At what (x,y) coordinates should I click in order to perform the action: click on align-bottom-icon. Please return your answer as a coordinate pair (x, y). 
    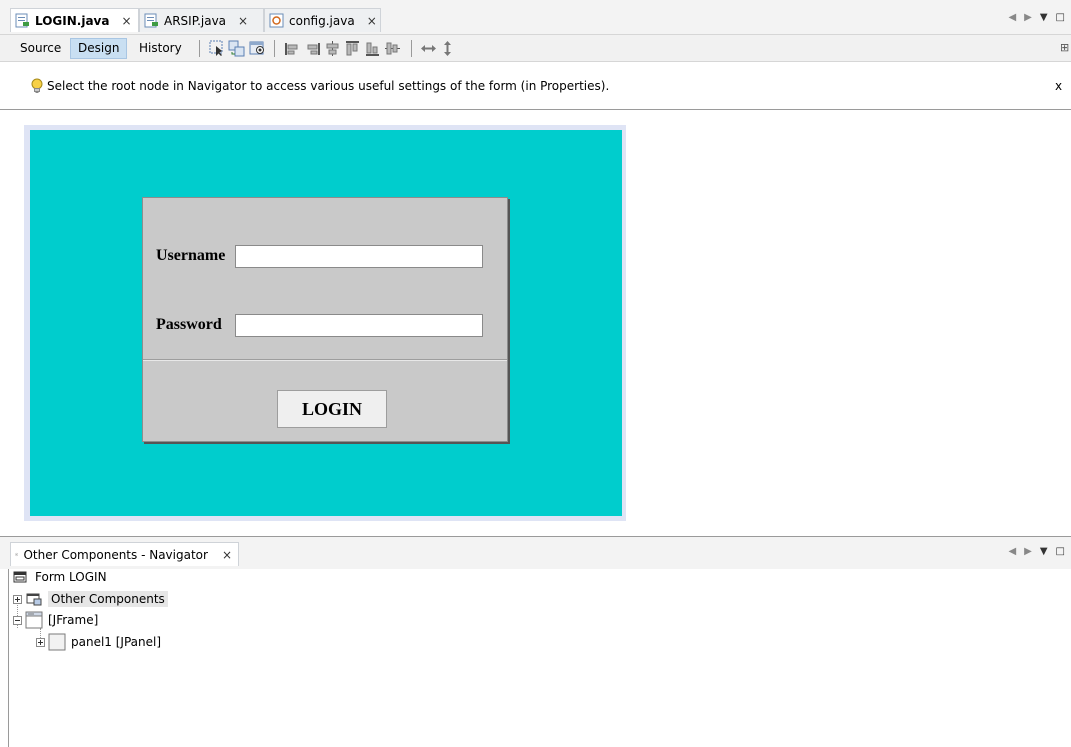
    Looking at the image, I should click on (372, 48).